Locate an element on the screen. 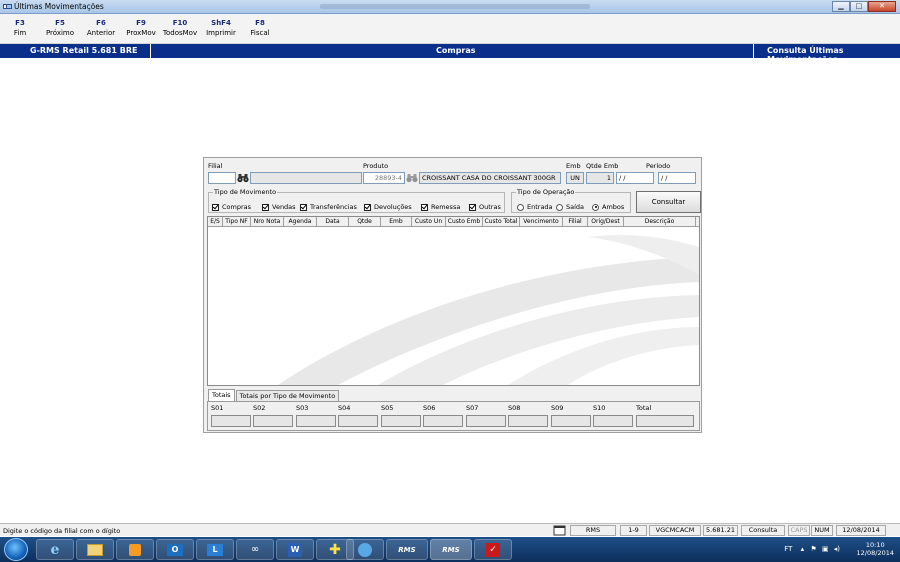  strip-divider is located at coordinates (753, 51).